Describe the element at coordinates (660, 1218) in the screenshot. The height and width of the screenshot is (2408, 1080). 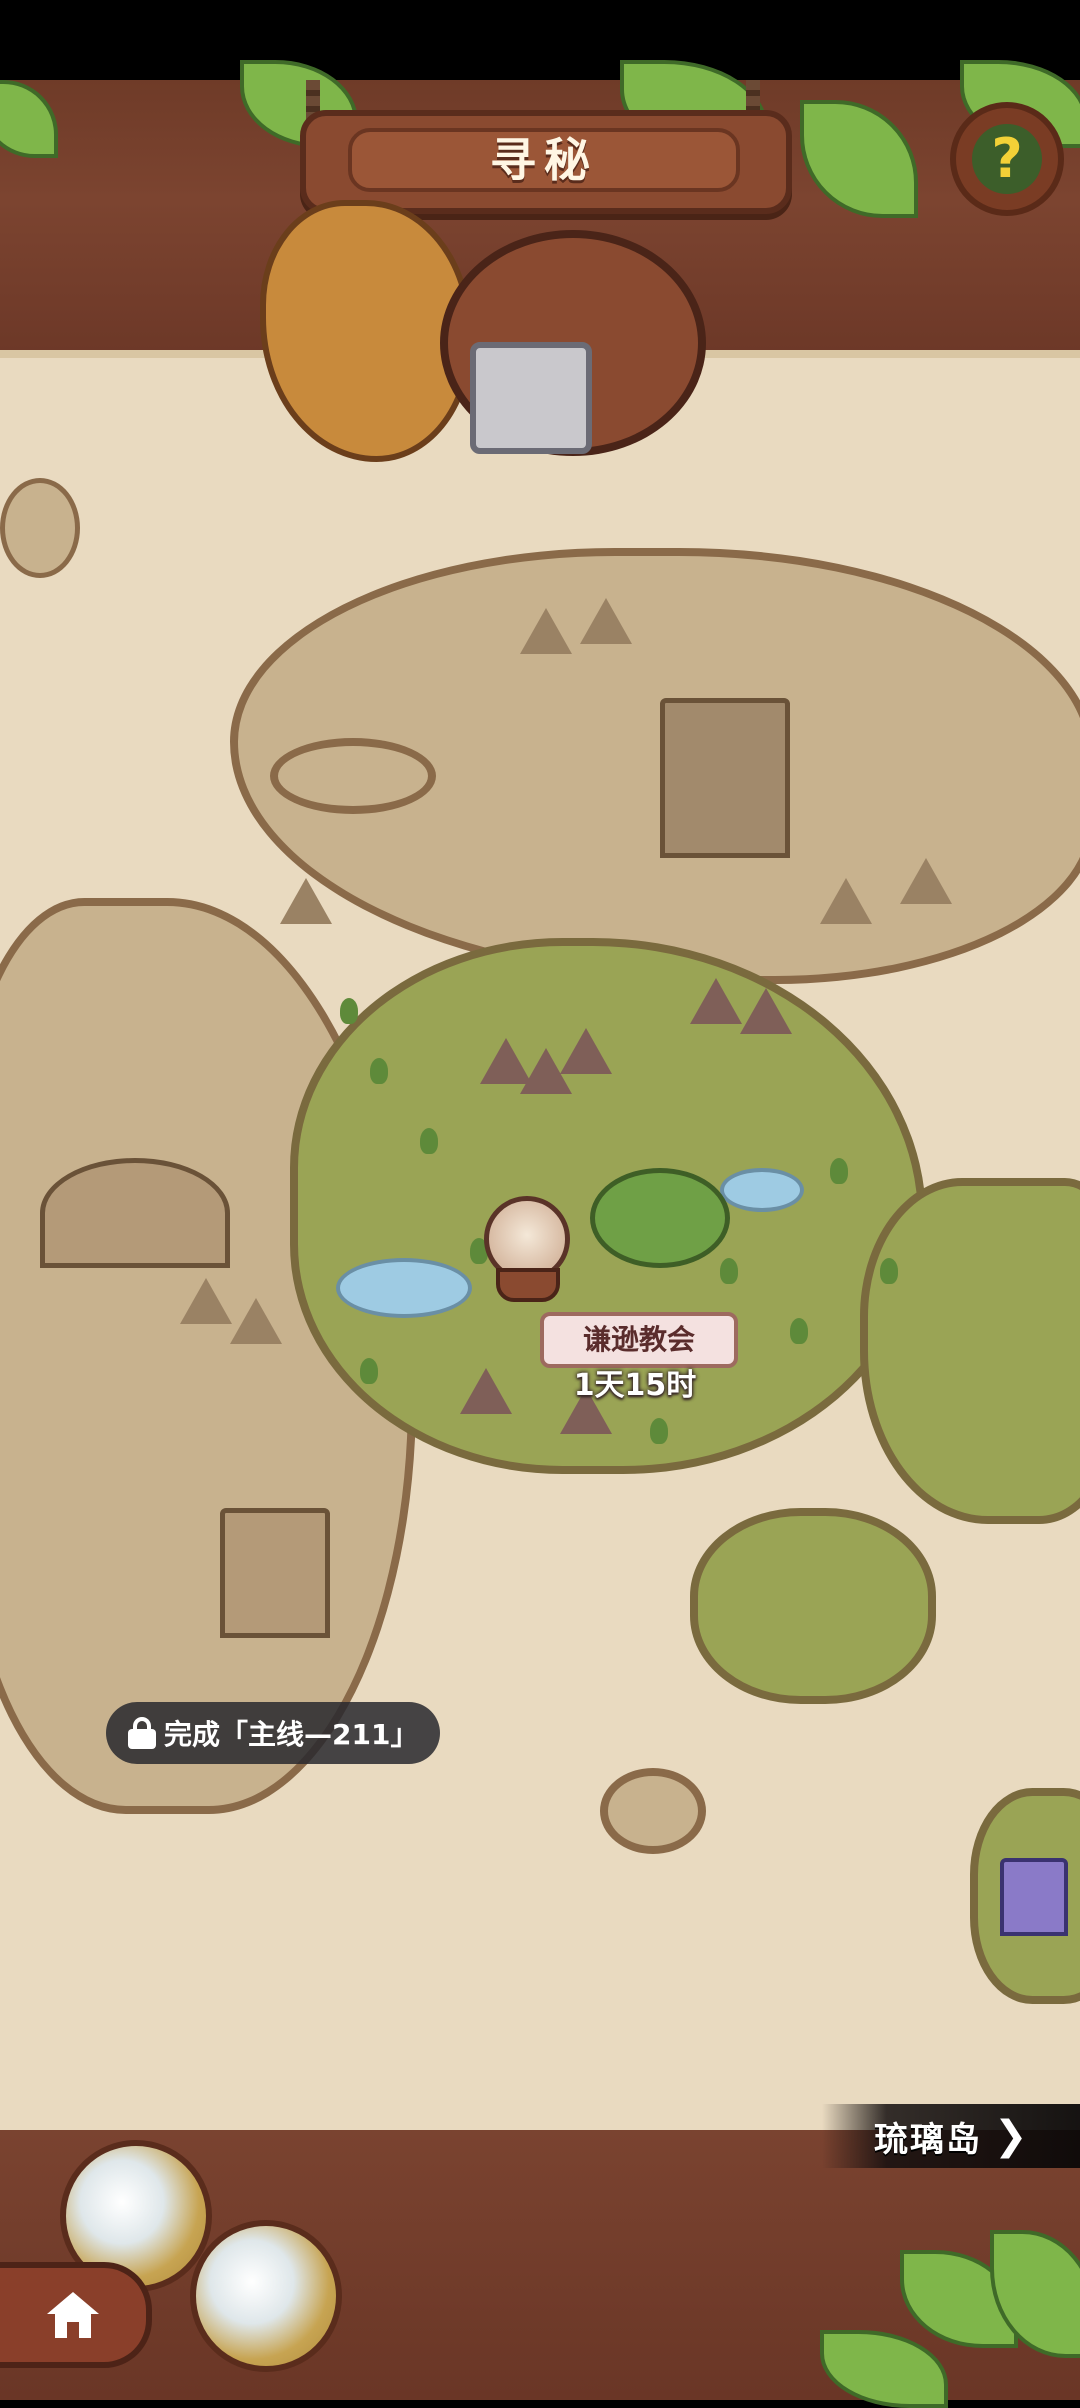
I see `great-tree-landmark` at that location.